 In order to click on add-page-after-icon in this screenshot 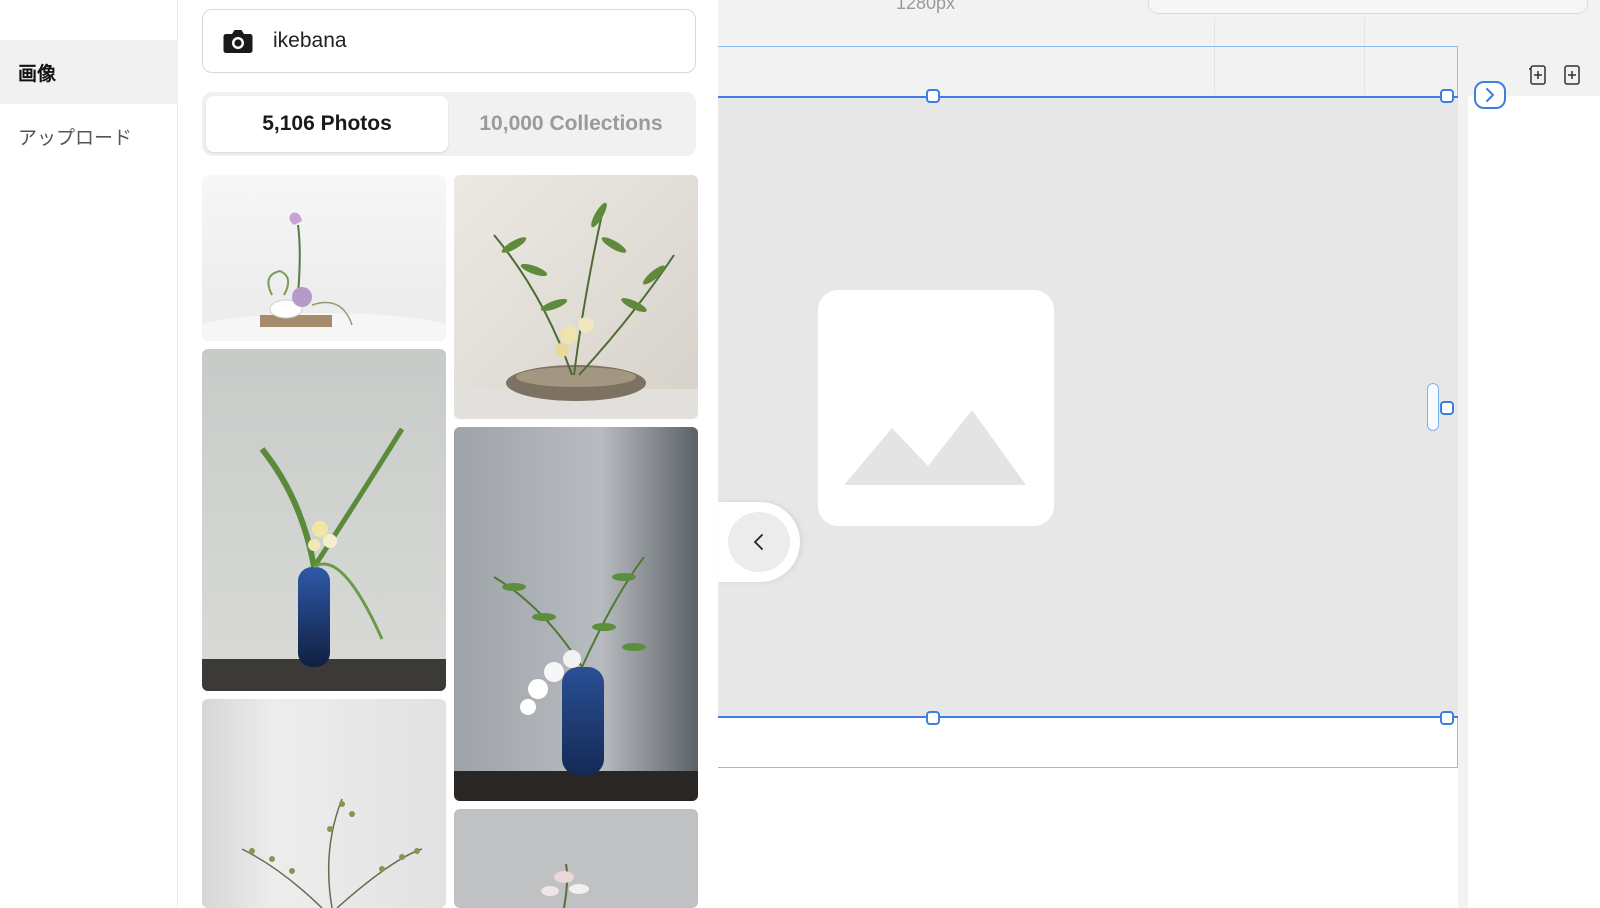, I will do `click(1572, 75)`.